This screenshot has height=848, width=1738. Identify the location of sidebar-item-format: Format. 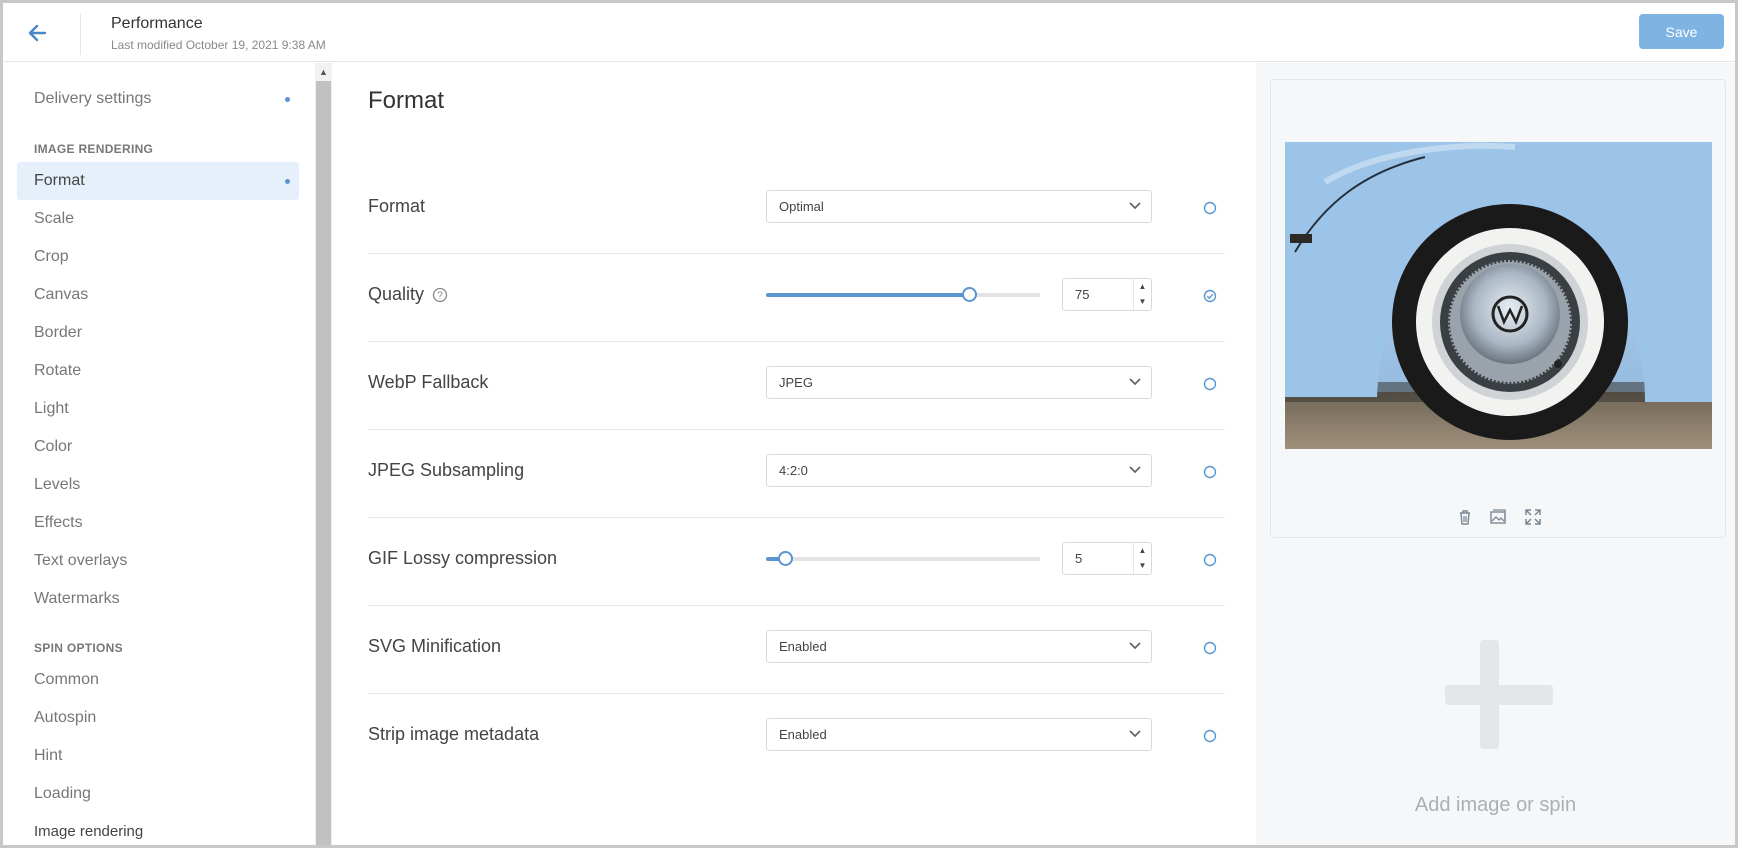
(158, 181).